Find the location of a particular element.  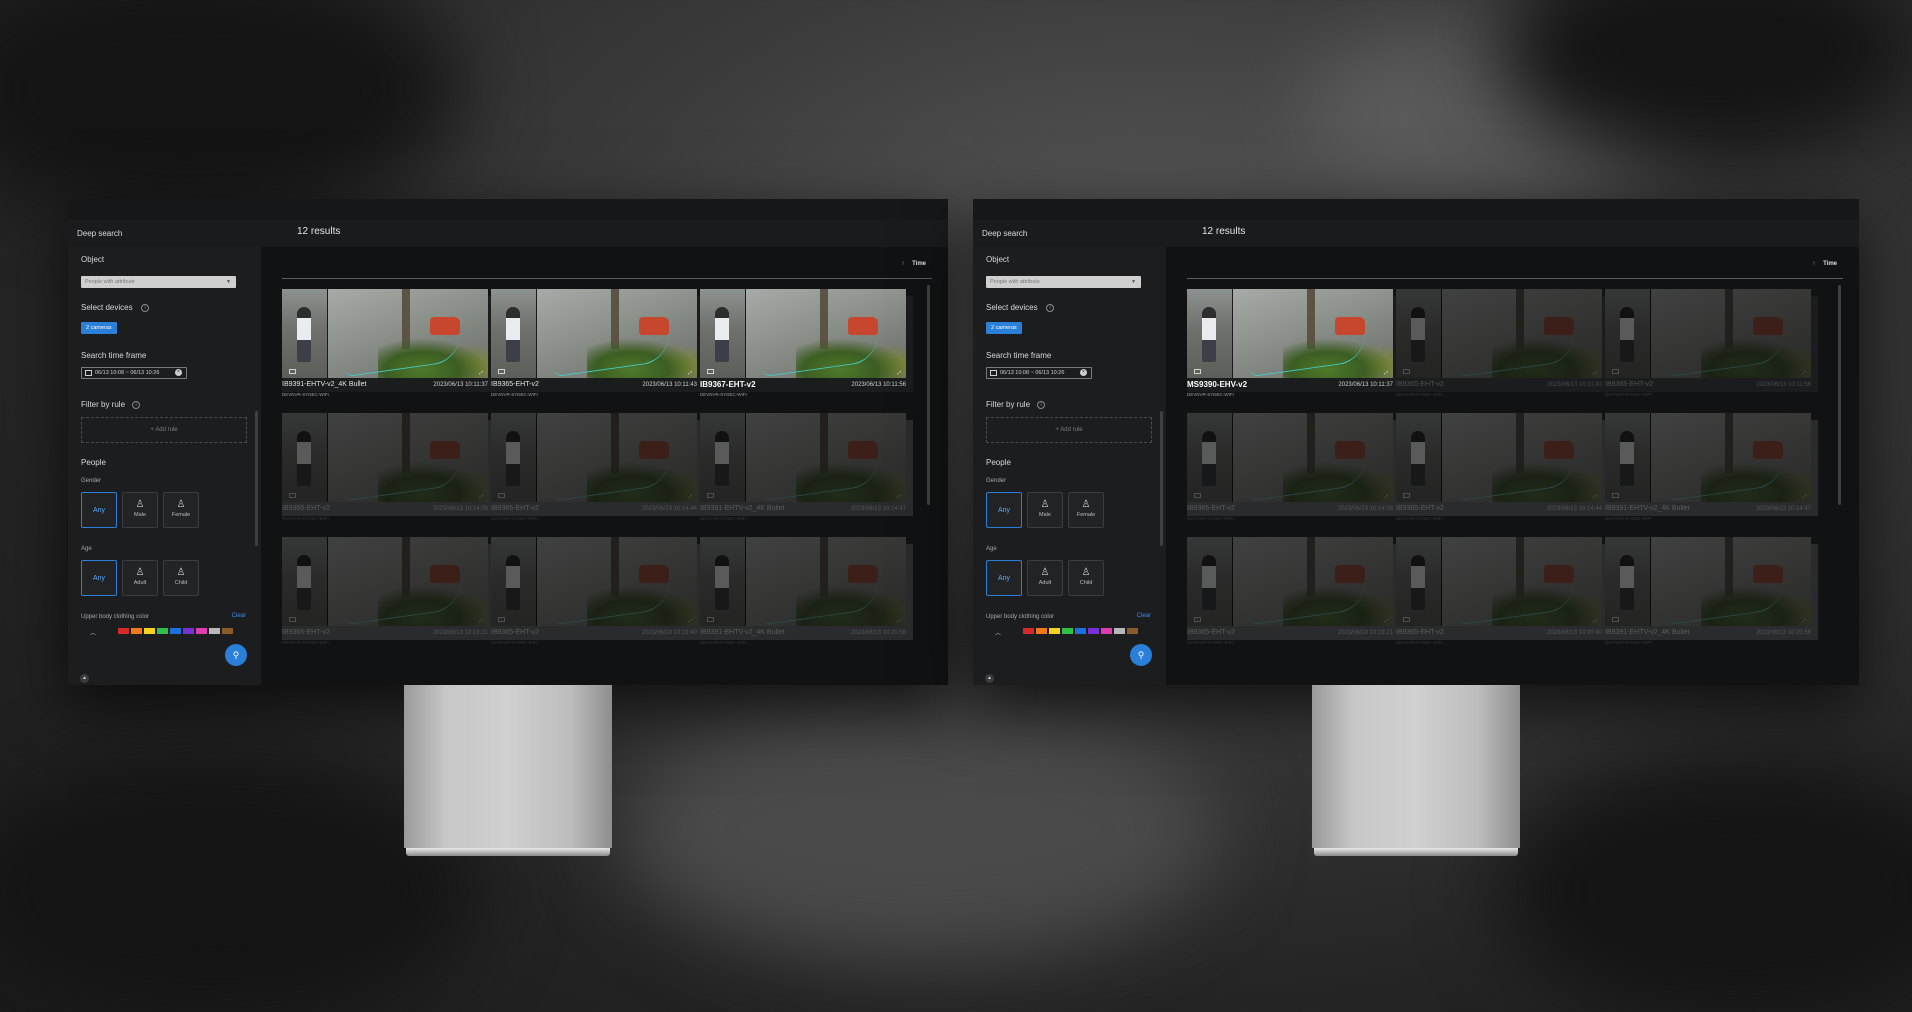

monitor-stand is located at coordinates (1416, 766).